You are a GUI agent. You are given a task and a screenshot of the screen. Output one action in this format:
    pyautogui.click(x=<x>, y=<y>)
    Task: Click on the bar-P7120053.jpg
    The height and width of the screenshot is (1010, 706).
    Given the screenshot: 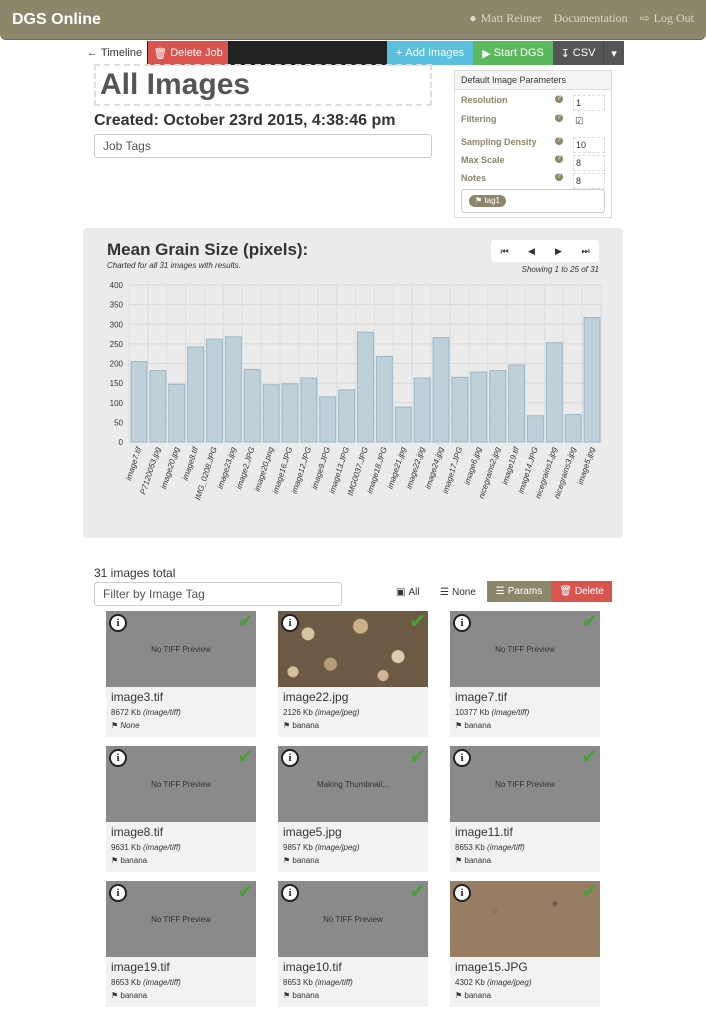 What is the action you would take?
    pyautogui.click(x=158, y=406)
    